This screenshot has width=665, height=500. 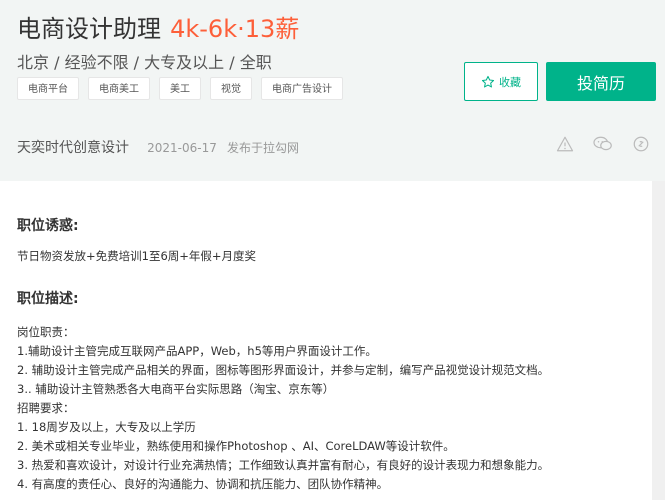 I want to click on job-title: 电商设计助理, so click(x=89, y=29).